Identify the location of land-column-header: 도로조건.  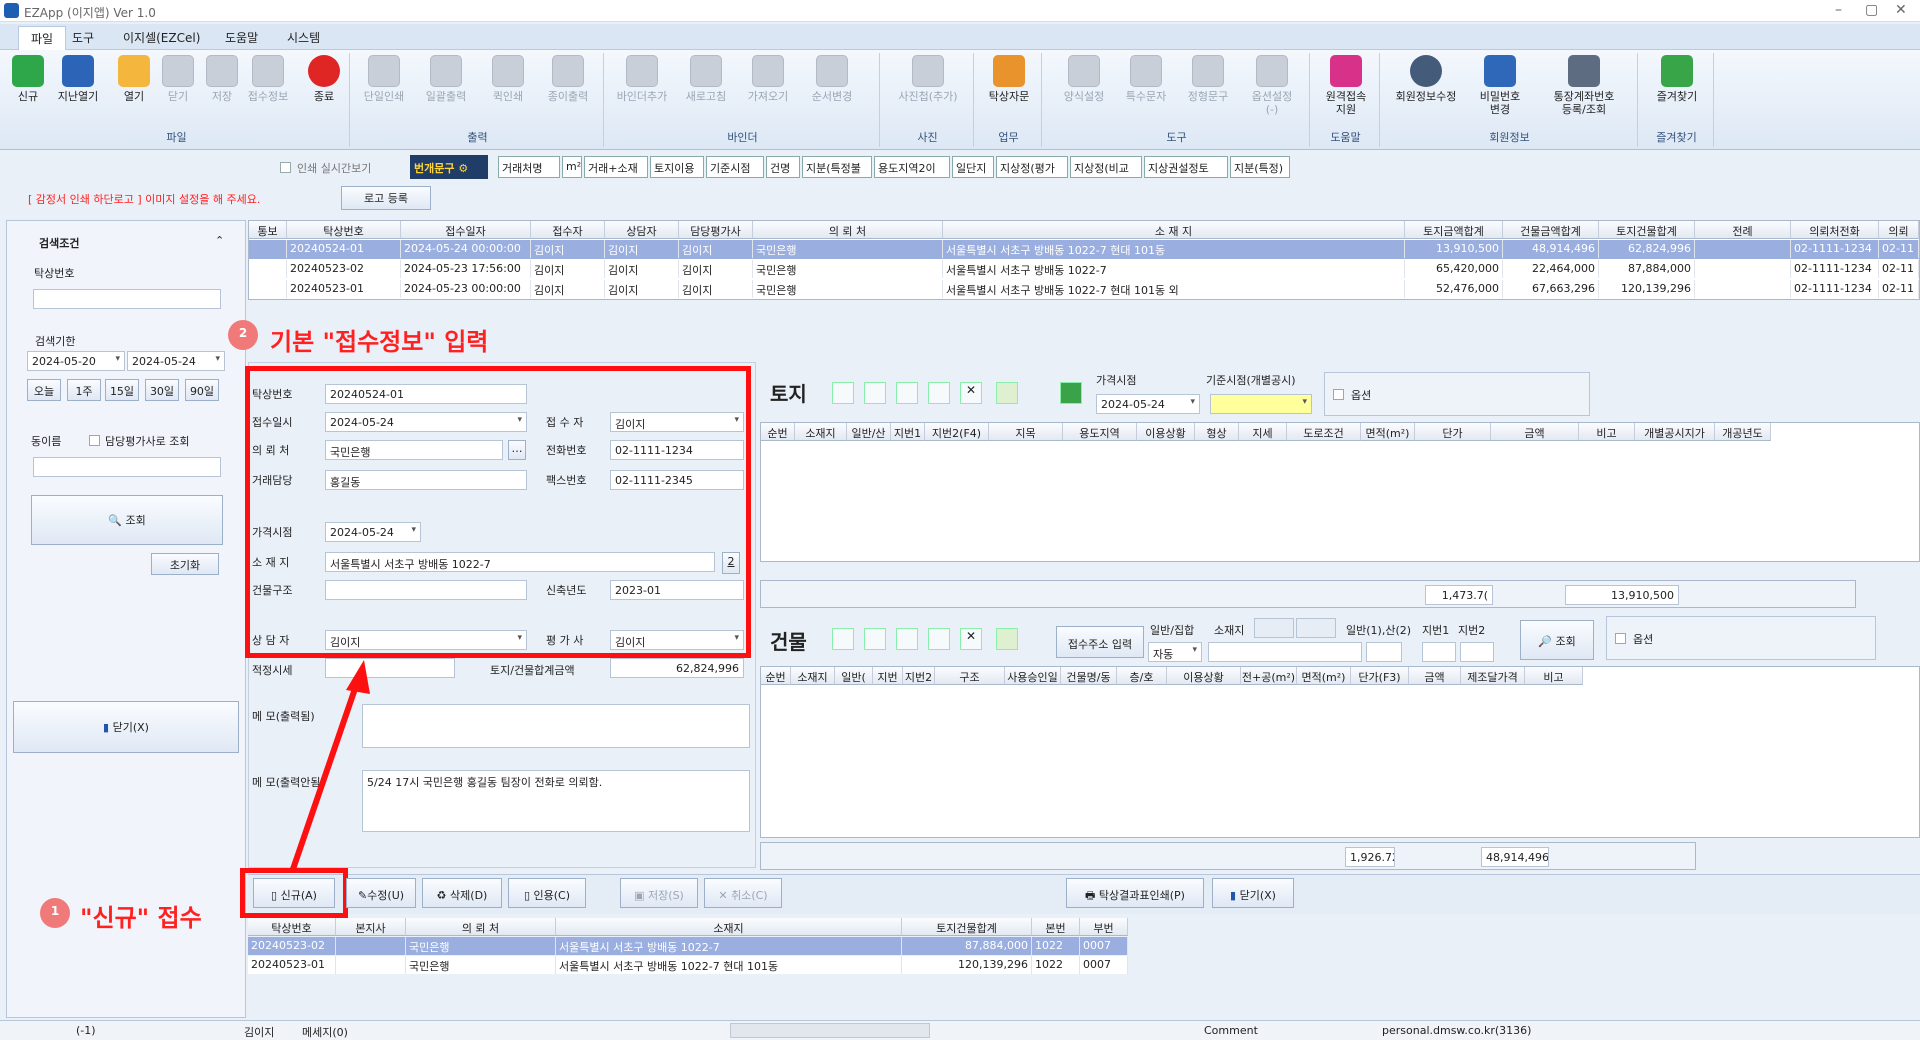
(1324, 432).